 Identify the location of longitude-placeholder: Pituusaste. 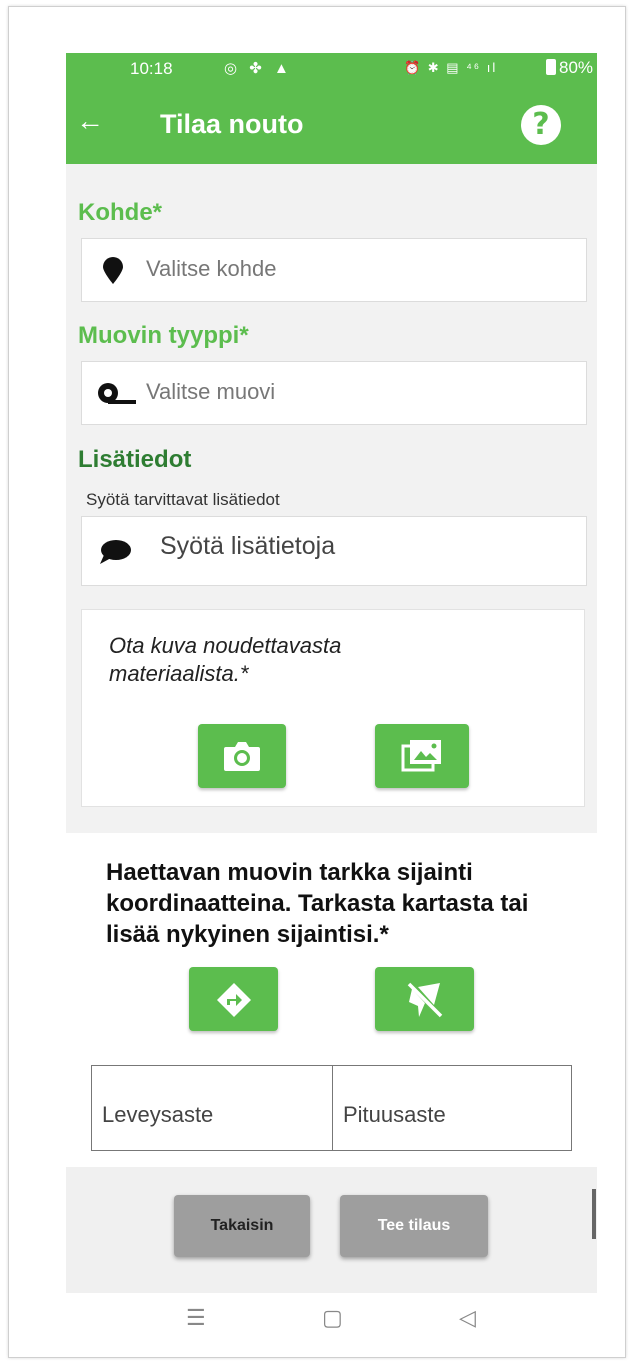
(394, 1114).